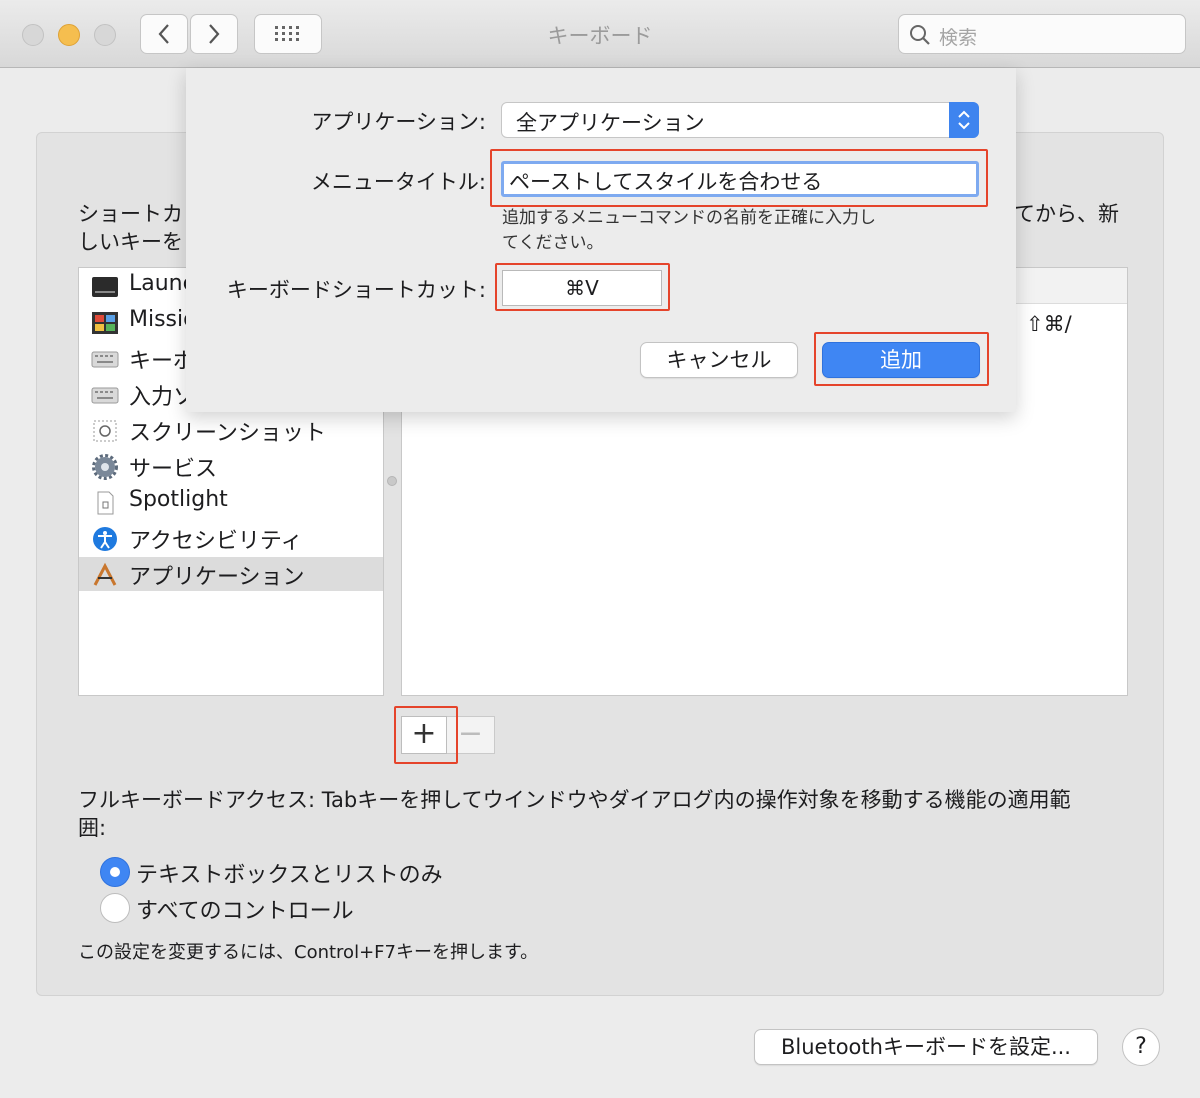  I want to click on category-item-applications: アプリケーション, so click(231, 574).